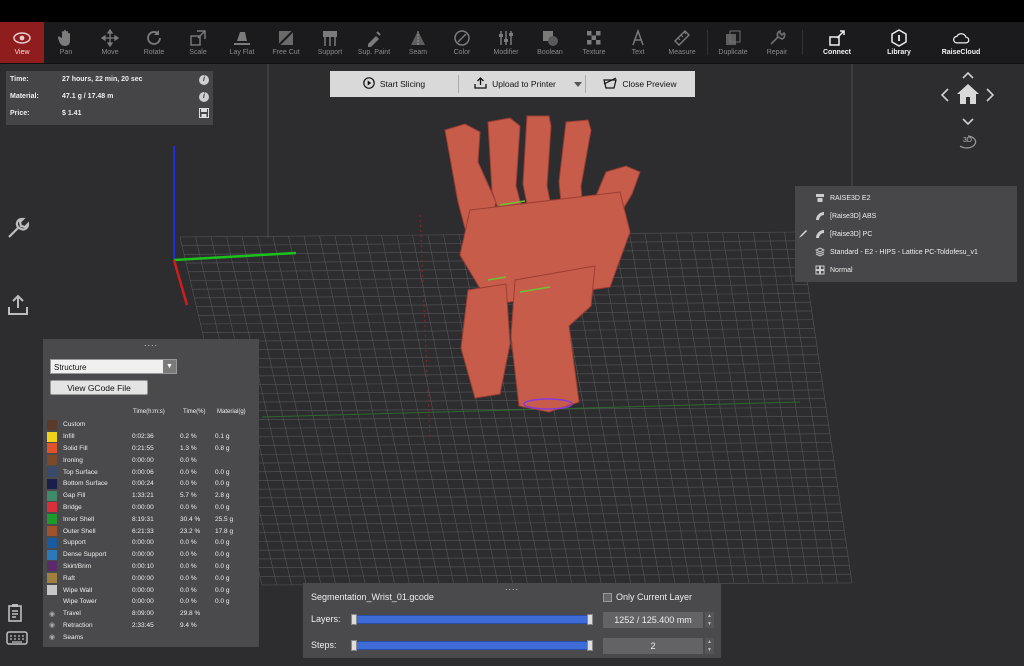  I want to click on keyboard-icon, so click(17, 640).